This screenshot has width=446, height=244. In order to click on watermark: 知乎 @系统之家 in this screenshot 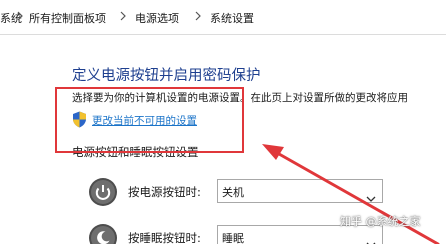, I will do `click(380, 221)`.